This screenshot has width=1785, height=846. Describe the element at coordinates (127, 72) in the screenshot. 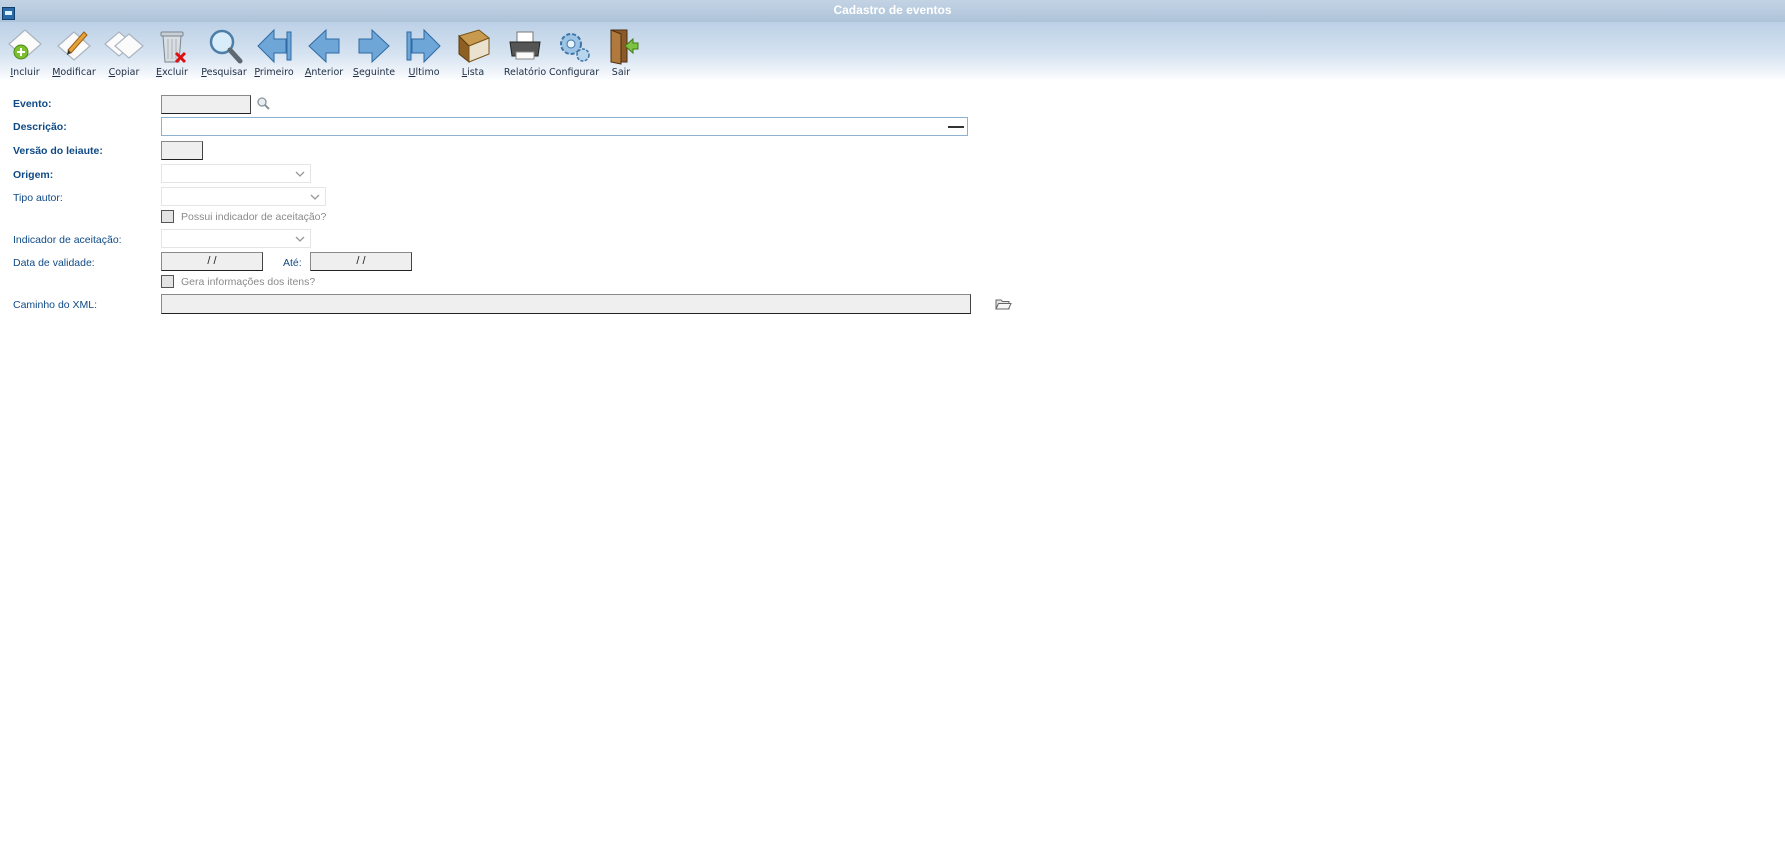

I see `copiar-label: opiar` at that location.